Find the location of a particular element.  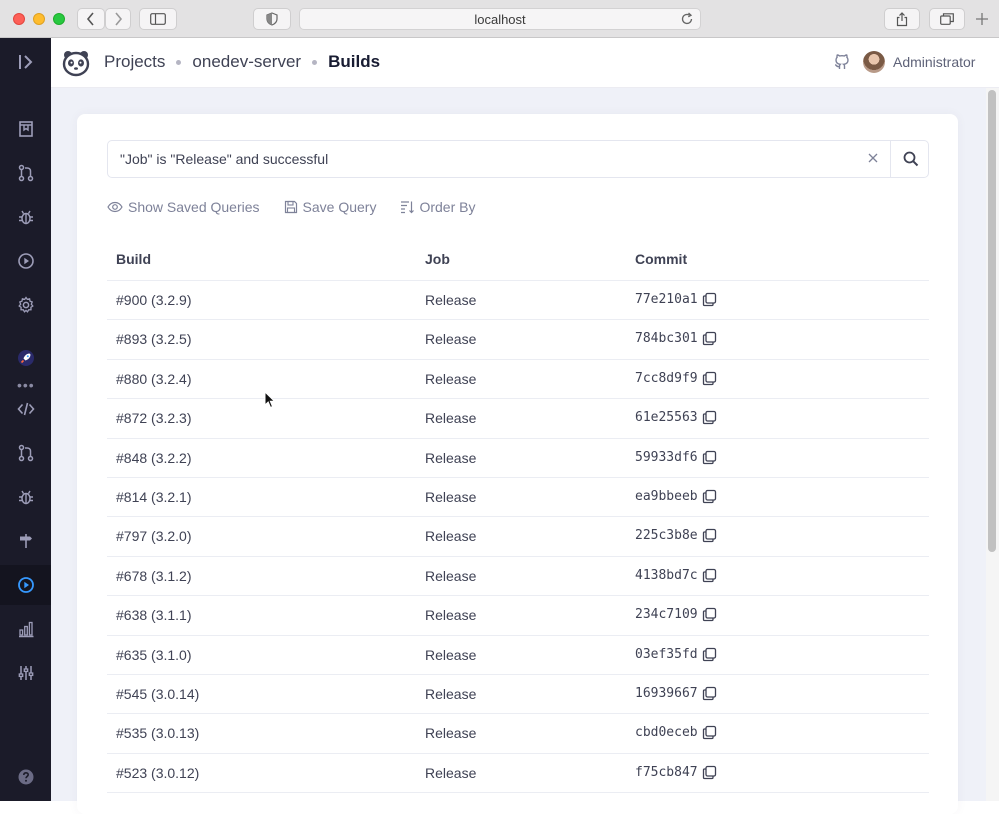

github-link is located at coordinates (842, 64).